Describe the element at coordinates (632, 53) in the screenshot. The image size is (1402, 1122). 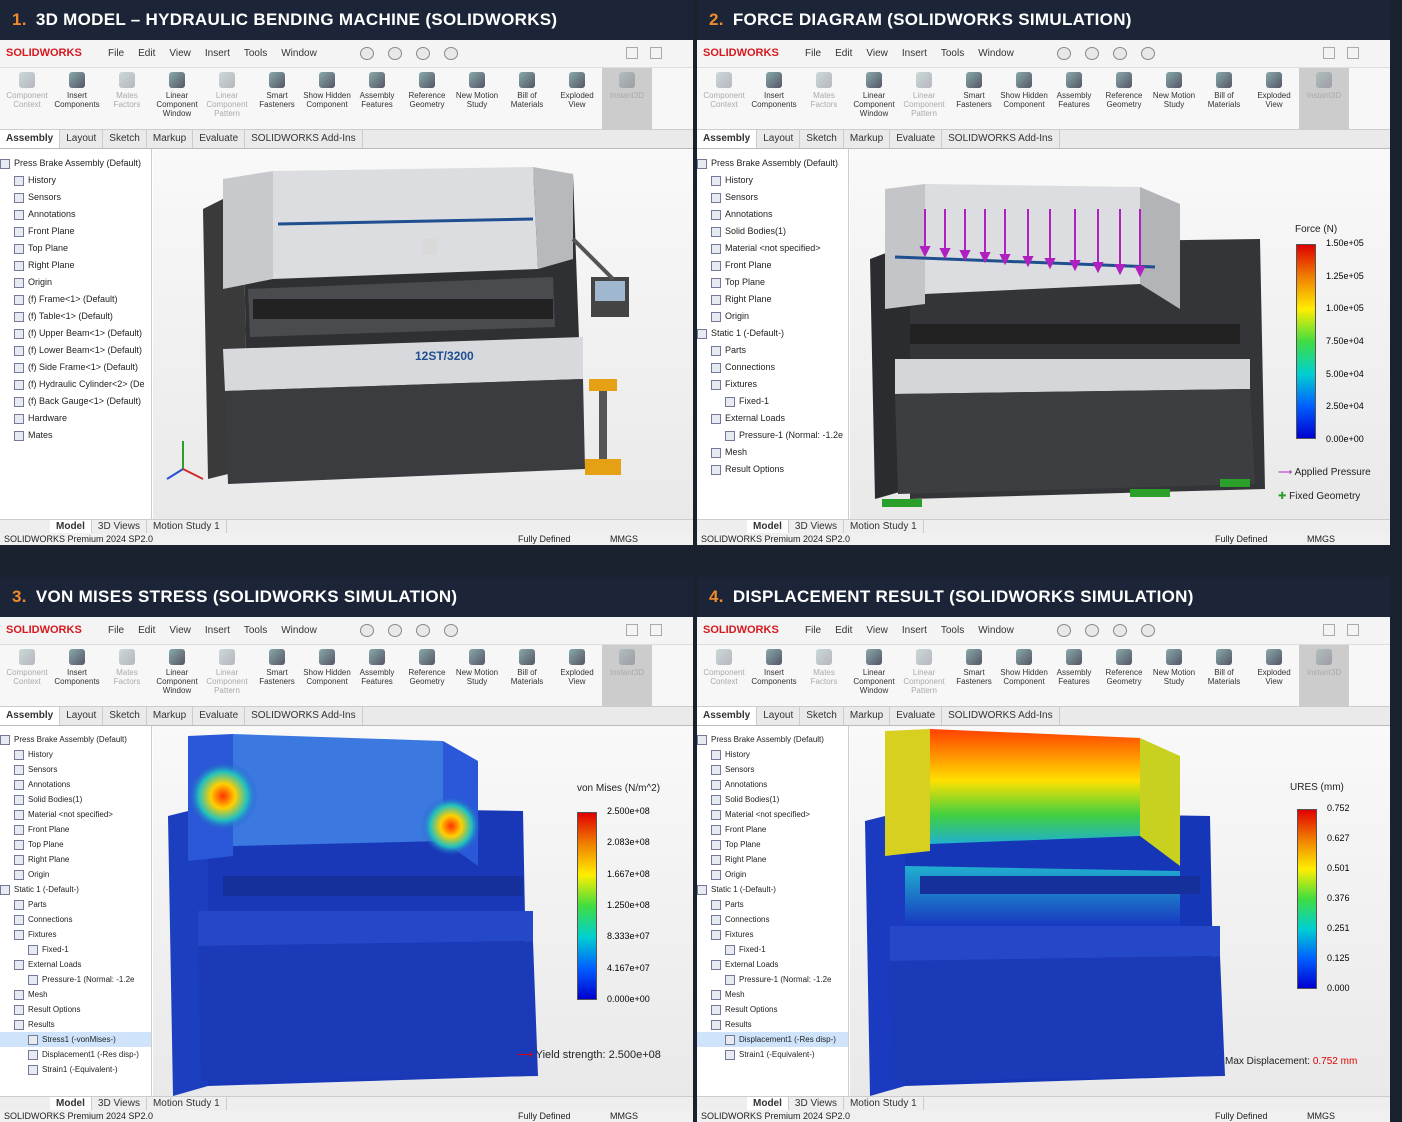
I see `minimize-icon` at that location.